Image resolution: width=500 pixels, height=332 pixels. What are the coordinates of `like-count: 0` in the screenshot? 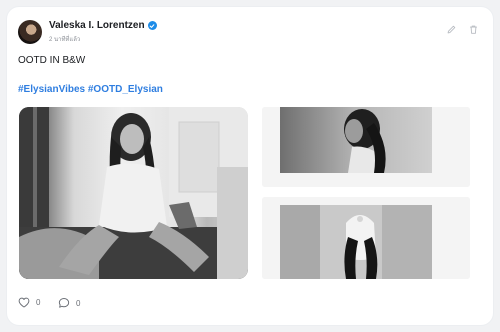 It's located at (38, 302).